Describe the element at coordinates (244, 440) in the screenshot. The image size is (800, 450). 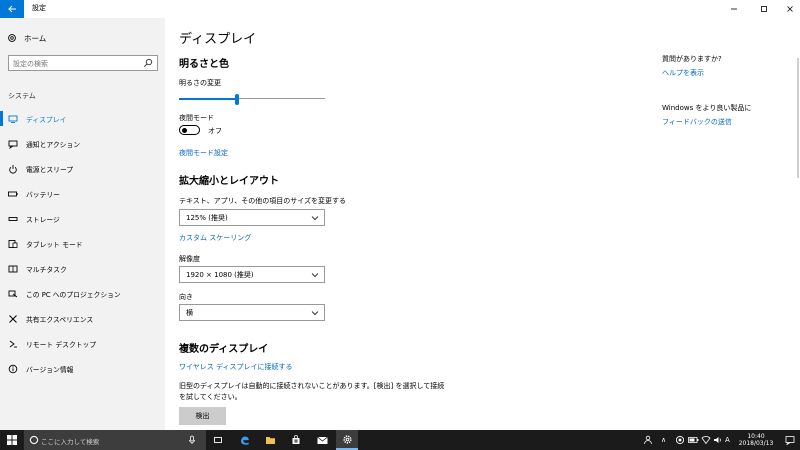
I see `edge-button` at that location.